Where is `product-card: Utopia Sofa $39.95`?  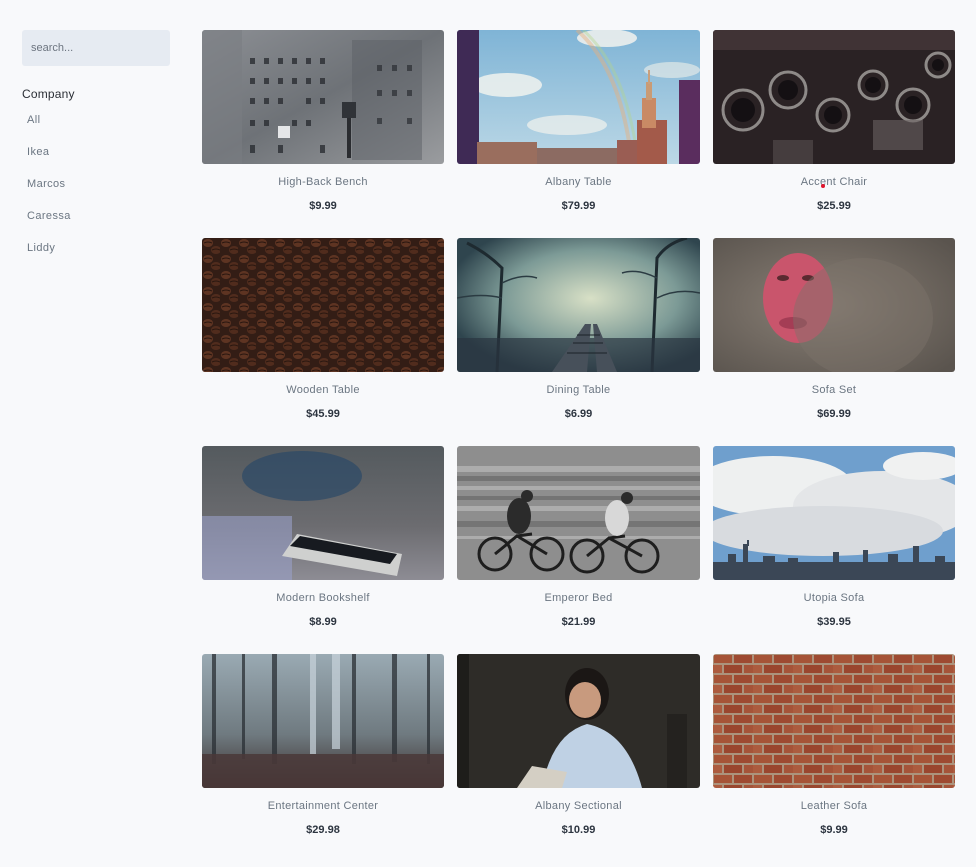
product-card: Utopia Sofa $39.95 is located at coordinates (834, 537).